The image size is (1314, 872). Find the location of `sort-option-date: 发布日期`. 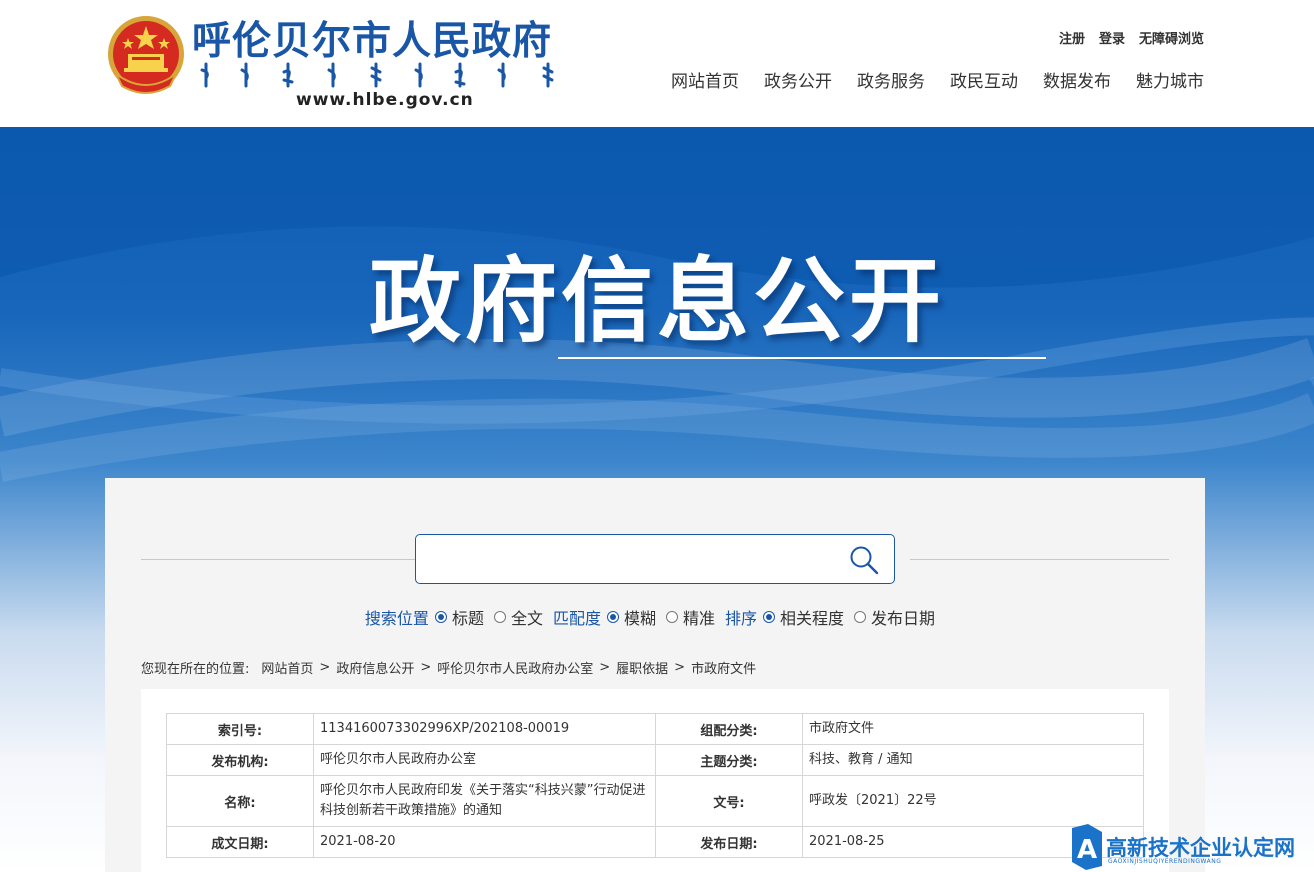

sort-option-date: 发布日期 is located at coordinates (894, 617).